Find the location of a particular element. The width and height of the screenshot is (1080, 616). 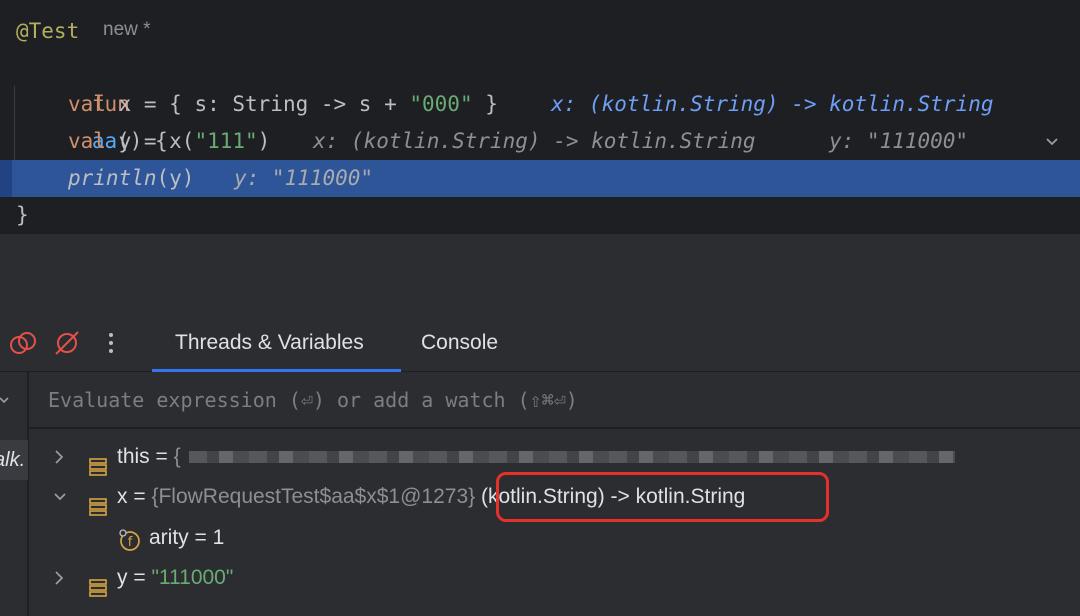

code-text-end: } is located at coordinates (485, 104).